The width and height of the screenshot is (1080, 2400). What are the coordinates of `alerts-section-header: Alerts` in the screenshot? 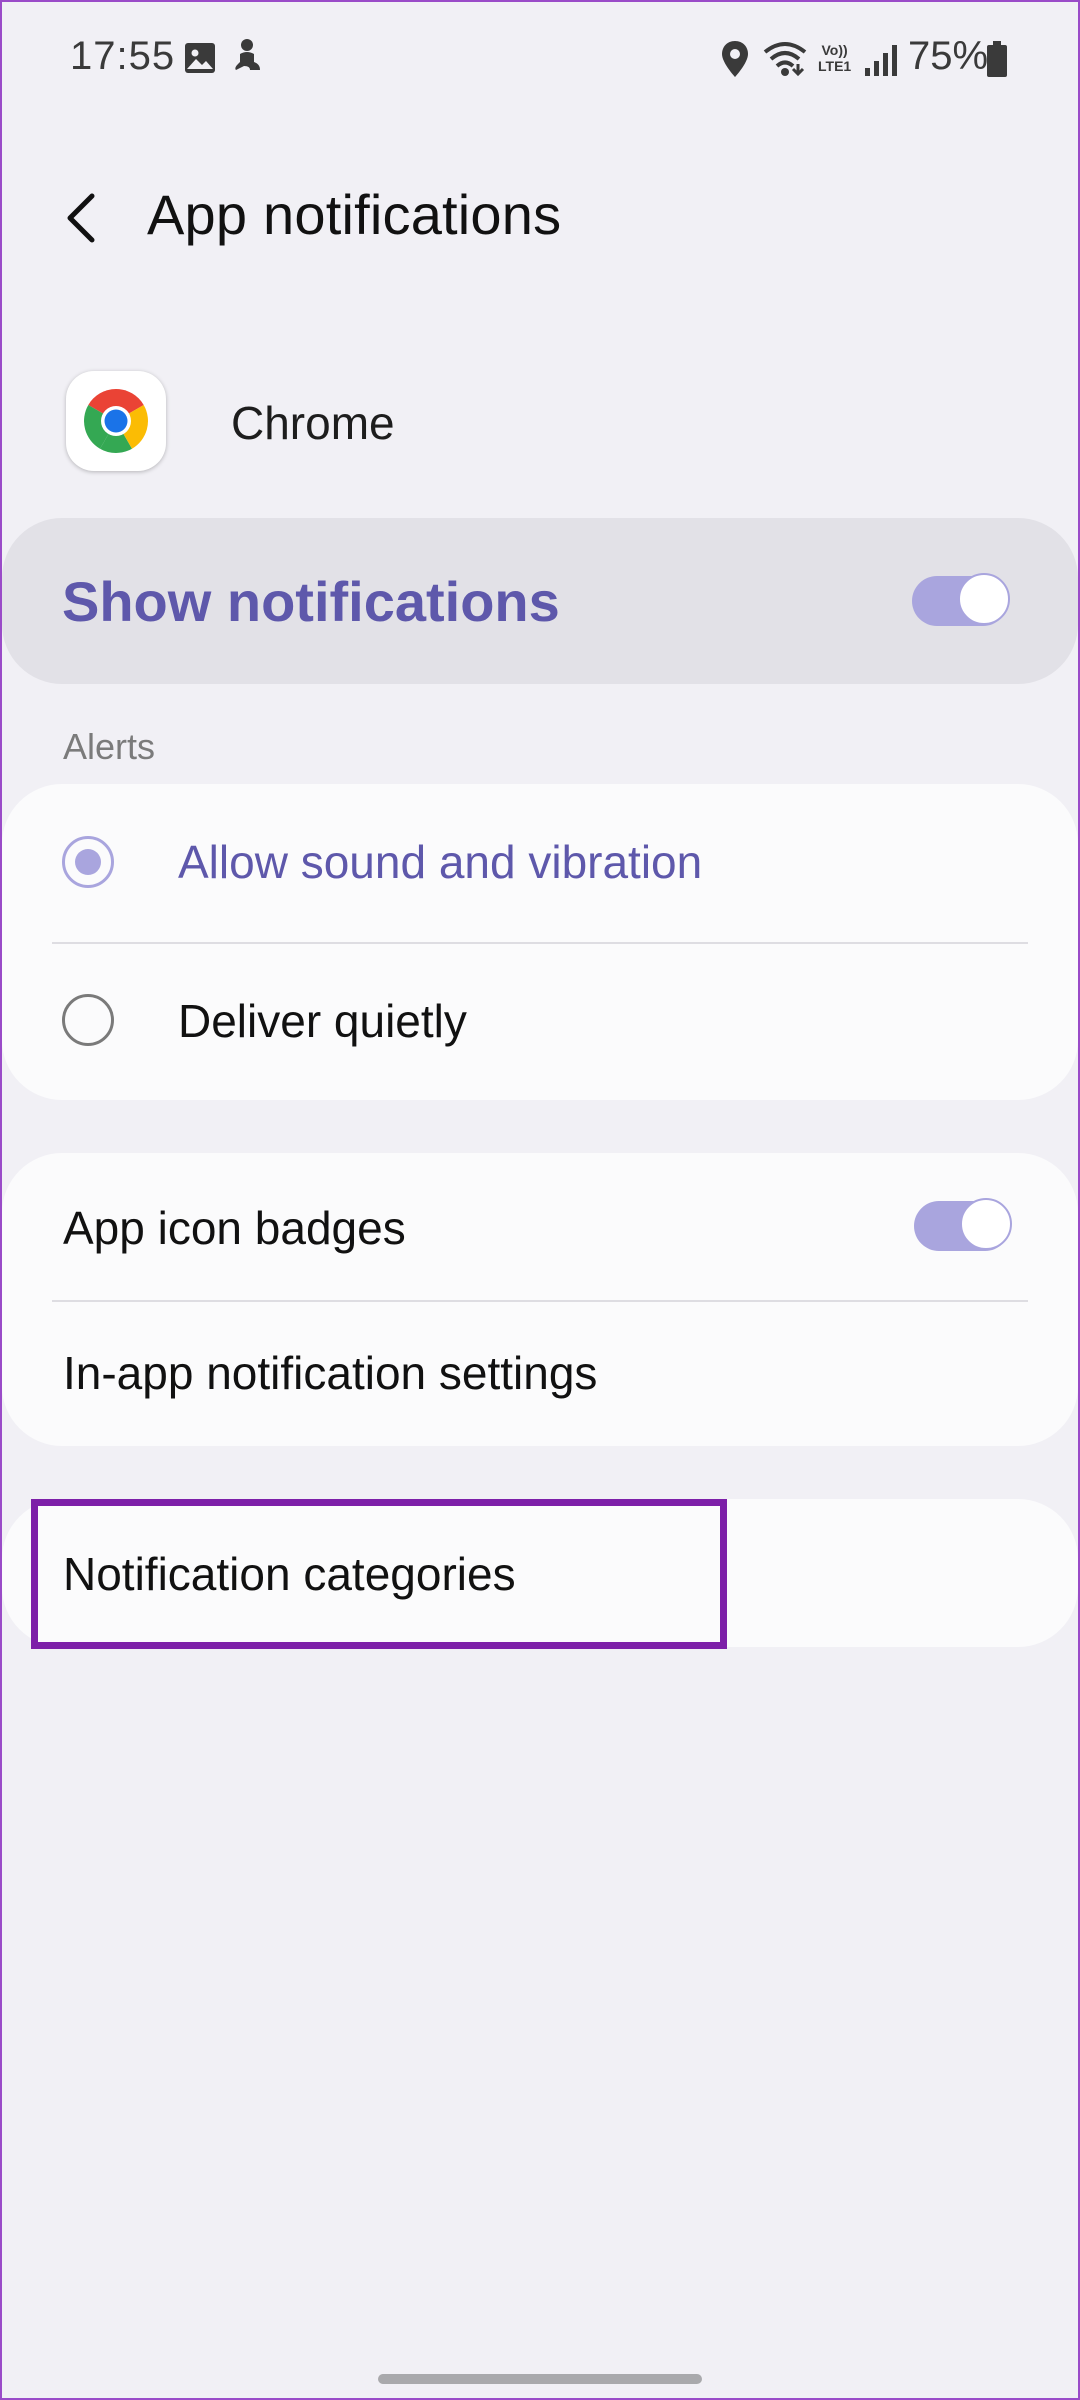 It's located at (109, 746).